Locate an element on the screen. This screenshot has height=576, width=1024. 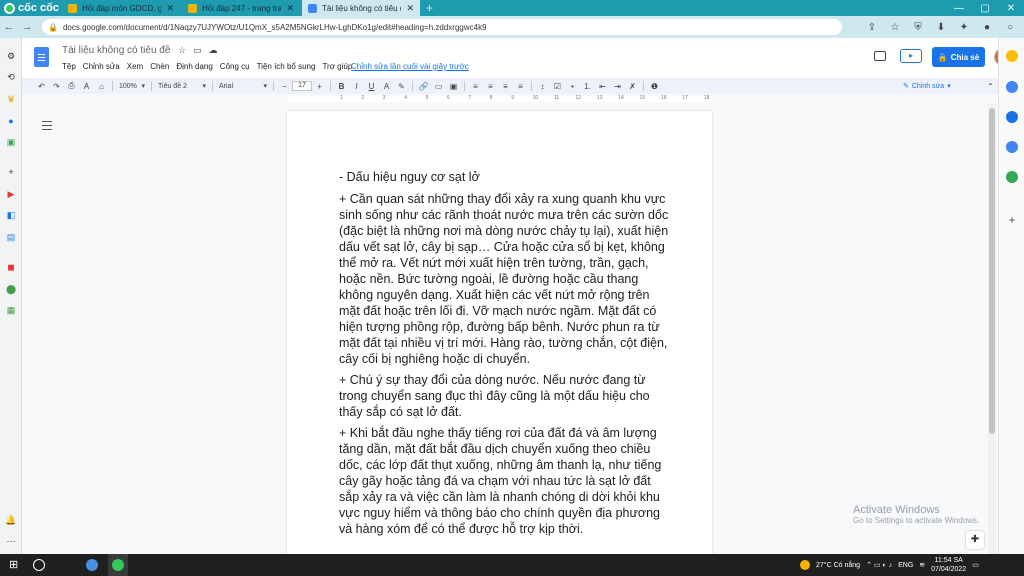
close-window-icon: ✕ is located at coordinates (1011, 8).